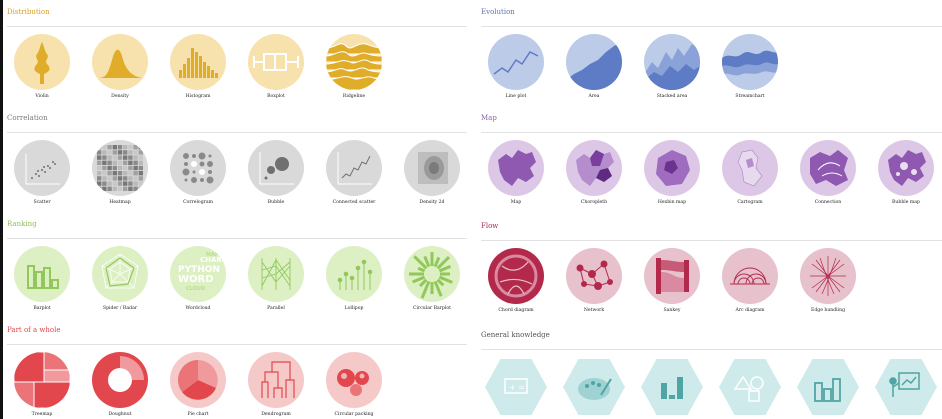  What do you see at coordinates (276, 168) in the screenshot?
I see `bubble-icon` at bounding box center [276, 168].